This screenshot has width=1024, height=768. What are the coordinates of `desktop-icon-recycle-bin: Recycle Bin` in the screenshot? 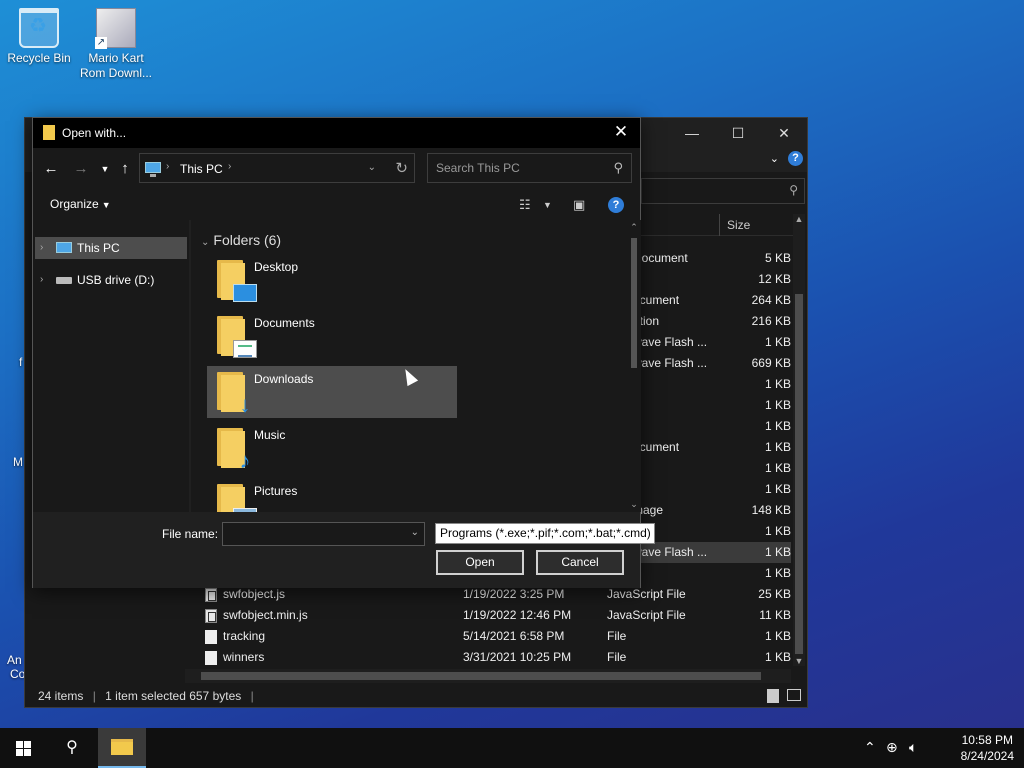 It's located at (39, 37).